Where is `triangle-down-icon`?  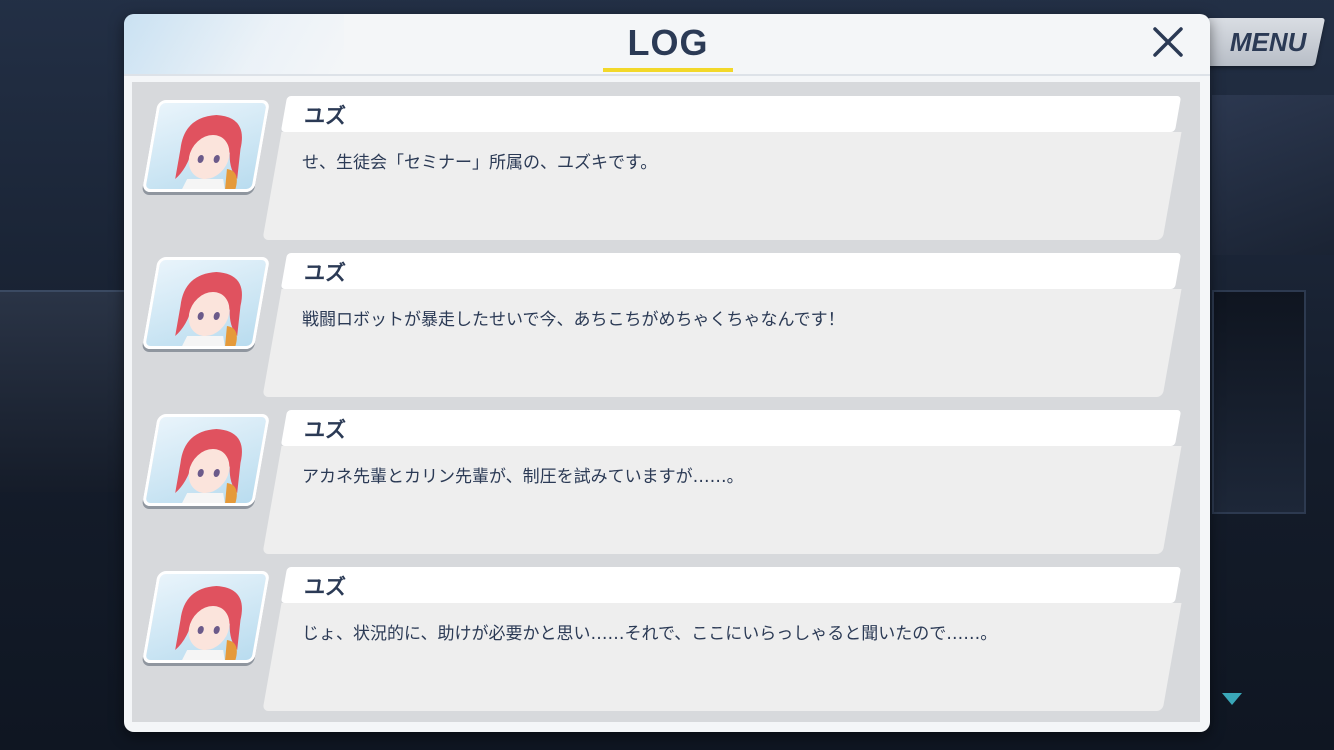 triangle-down-icon is located at coordinates (1232, 699).